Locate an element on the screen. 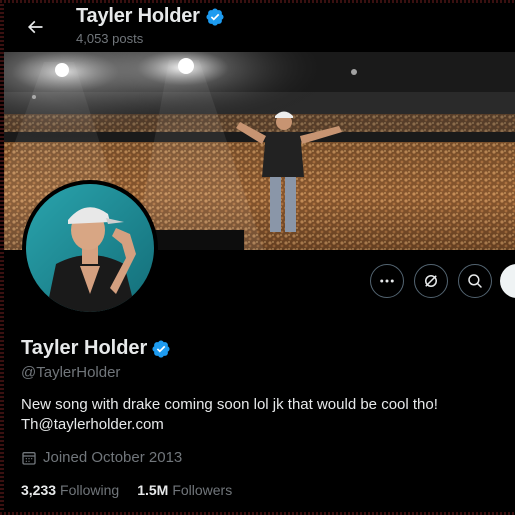  more-button is located at coordinates (387, 281).